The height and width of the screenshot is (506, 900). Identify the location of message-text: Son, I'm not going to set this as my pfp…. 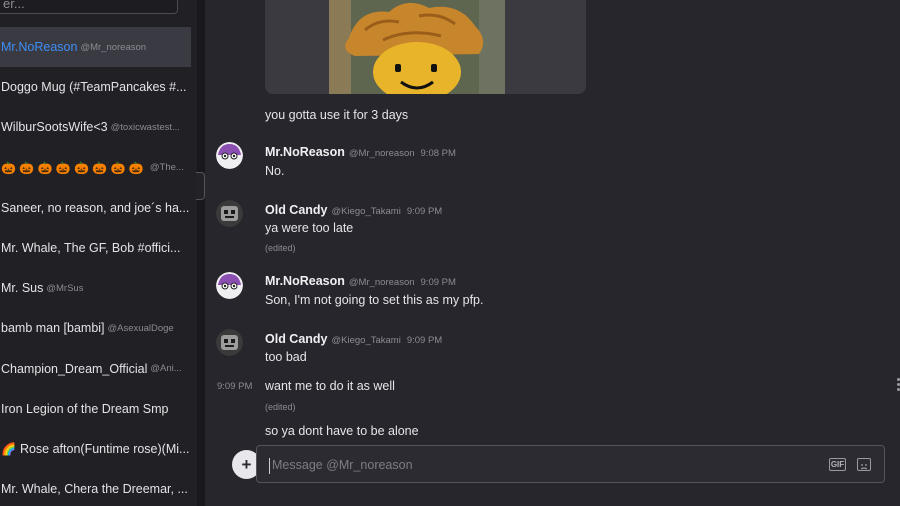
(374, 300).